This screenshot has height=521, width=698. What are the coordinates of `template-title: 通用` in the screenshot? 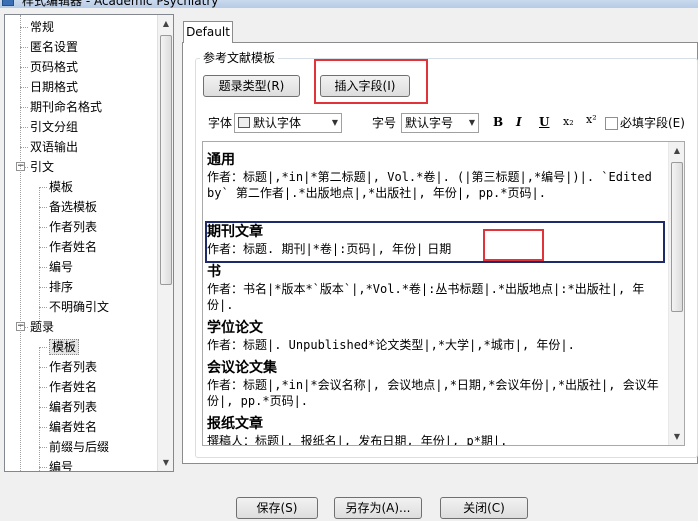 It's located at (221, 160).